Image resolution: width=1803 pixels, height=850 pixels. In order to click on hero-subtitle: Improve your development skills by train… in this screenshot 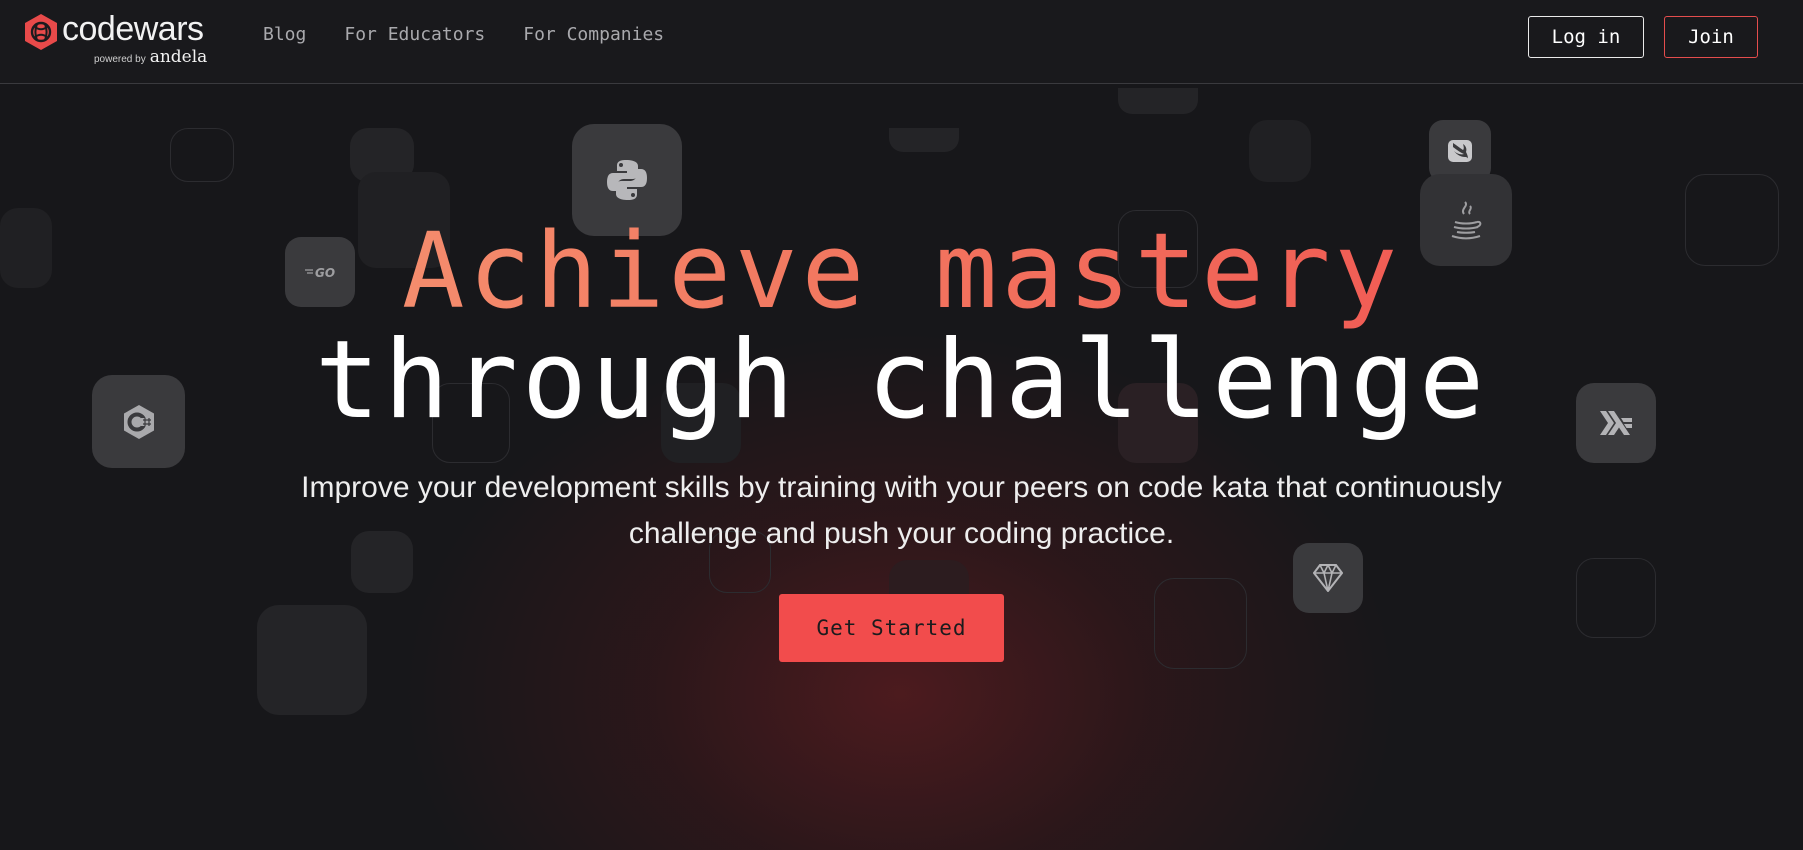, I will do `click(901, 510)`.